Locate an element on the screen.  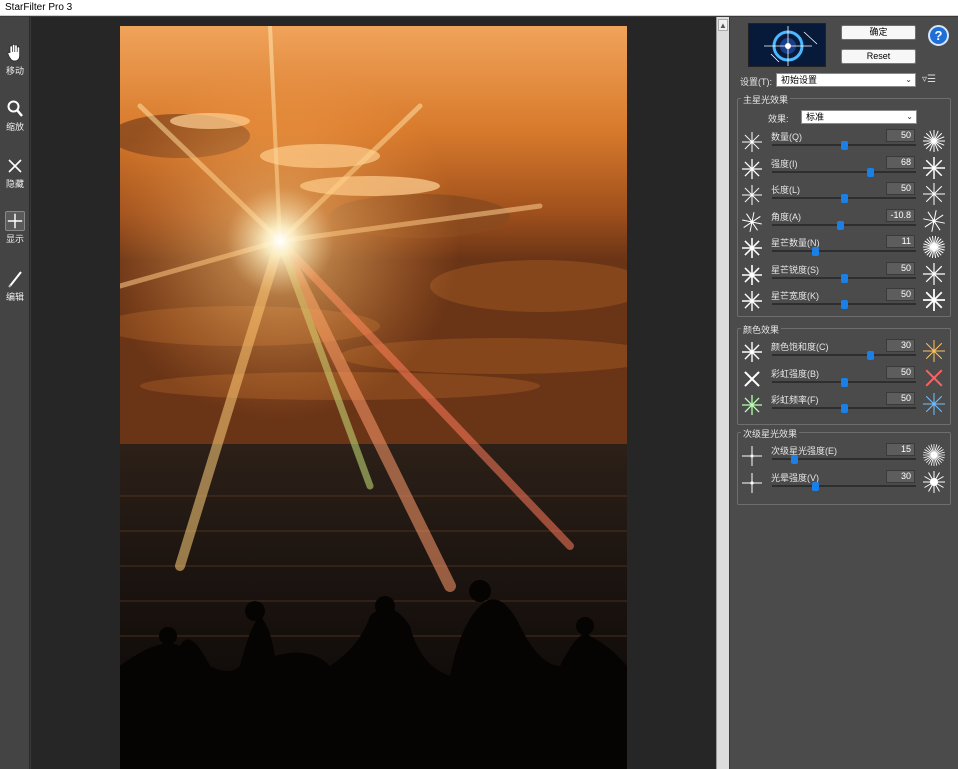
tool-edit: 编辑 is located at coordinates (15, 285).